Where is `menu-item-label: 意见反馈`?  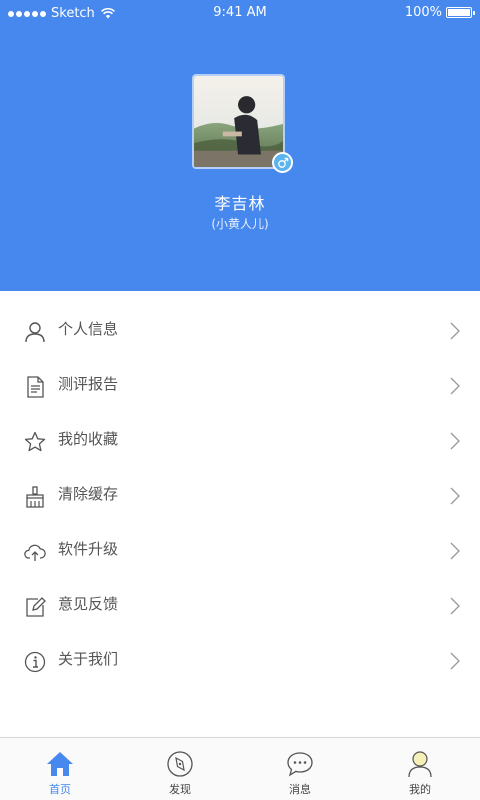 menu-item-label: 意见反馈 is located at coordinates (88, 603).